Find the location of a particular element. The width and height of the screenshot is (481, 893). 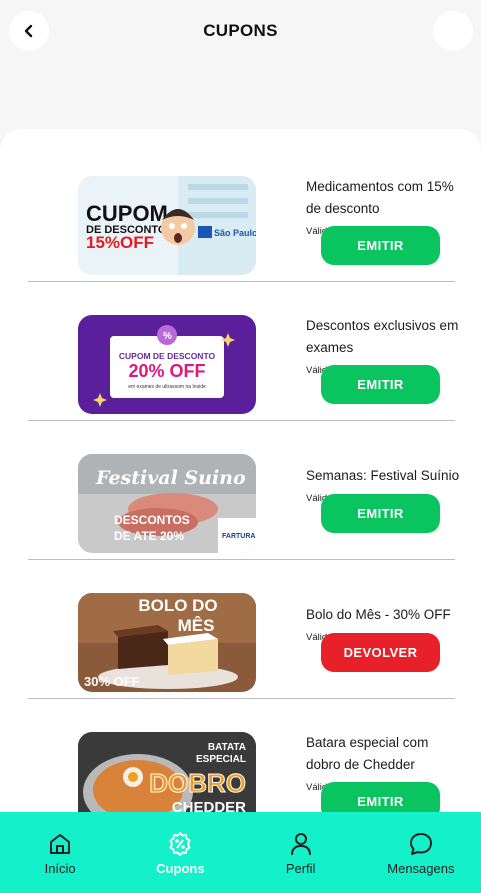

bottom-nav: Início Cupons Perfil Mensagens is located at coordinates (240, 852).